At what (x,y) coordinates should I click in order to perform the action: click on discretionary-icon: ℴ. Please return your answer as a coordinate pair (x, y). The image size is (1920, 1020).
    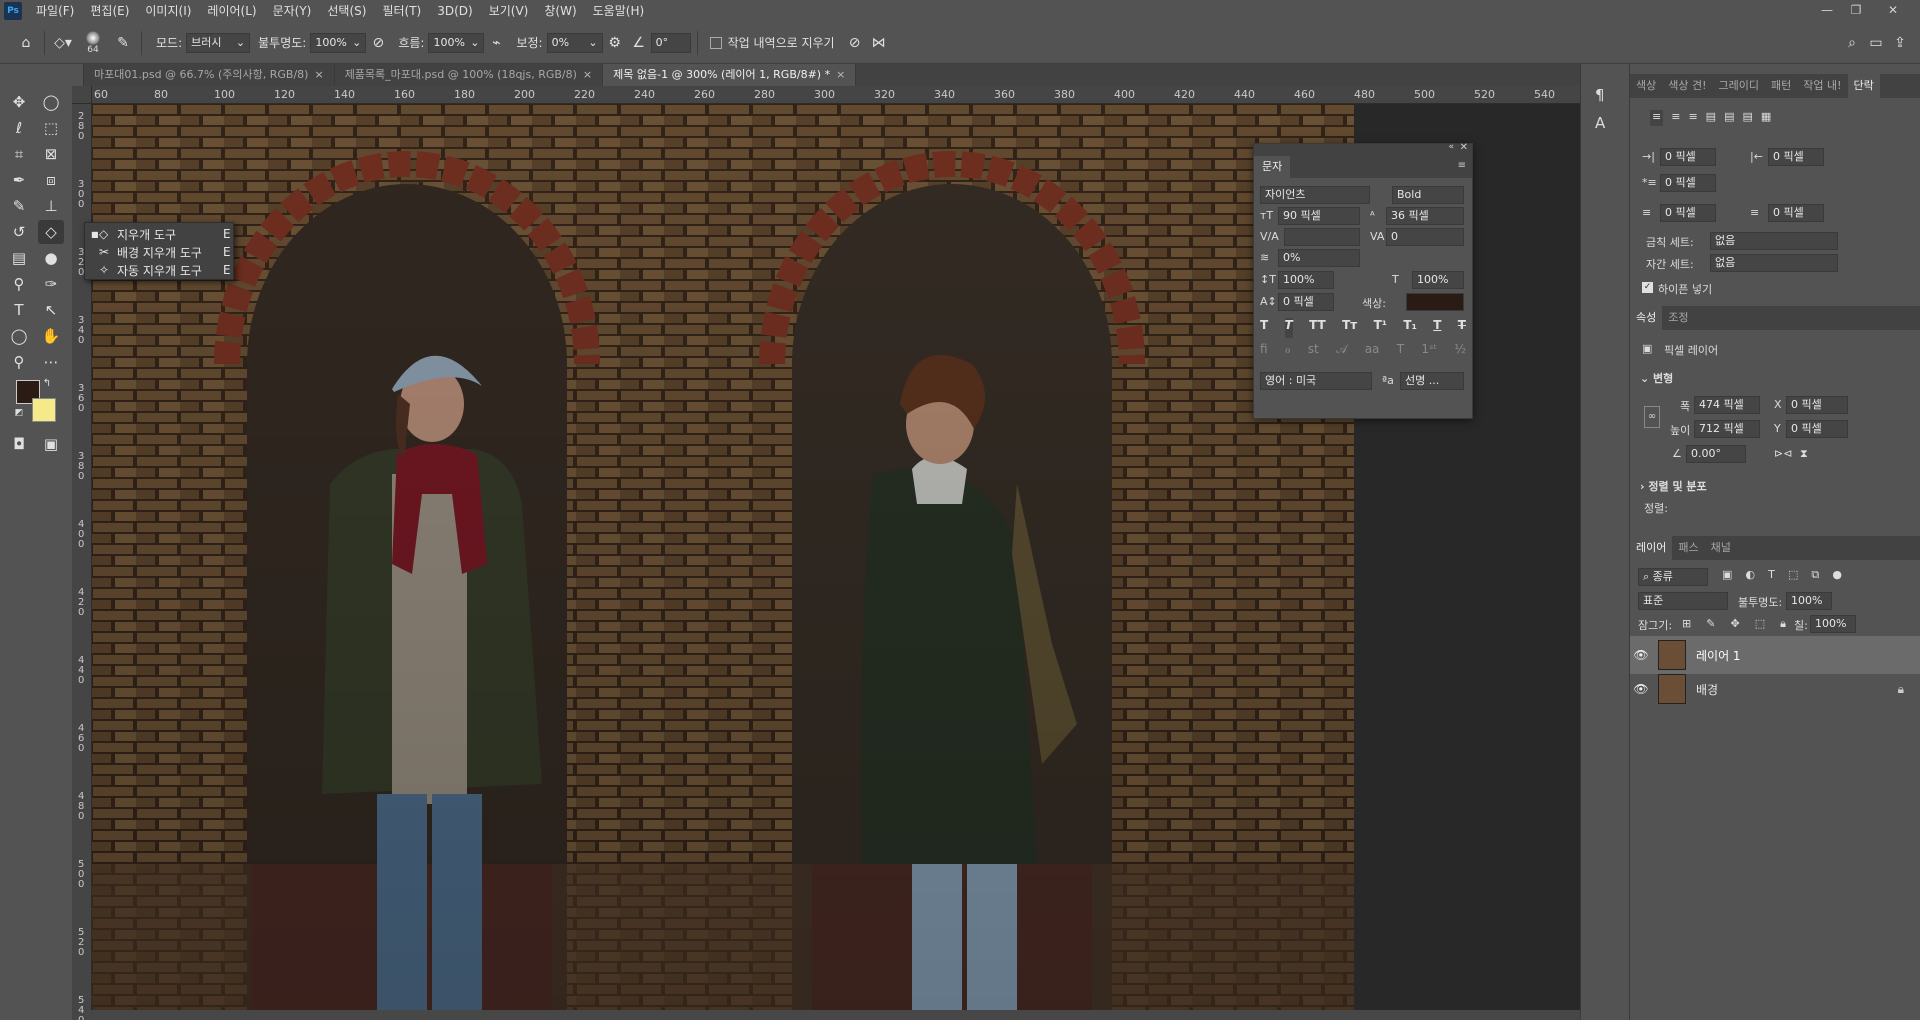
    Looking at the image, I should click on (1288, 352).